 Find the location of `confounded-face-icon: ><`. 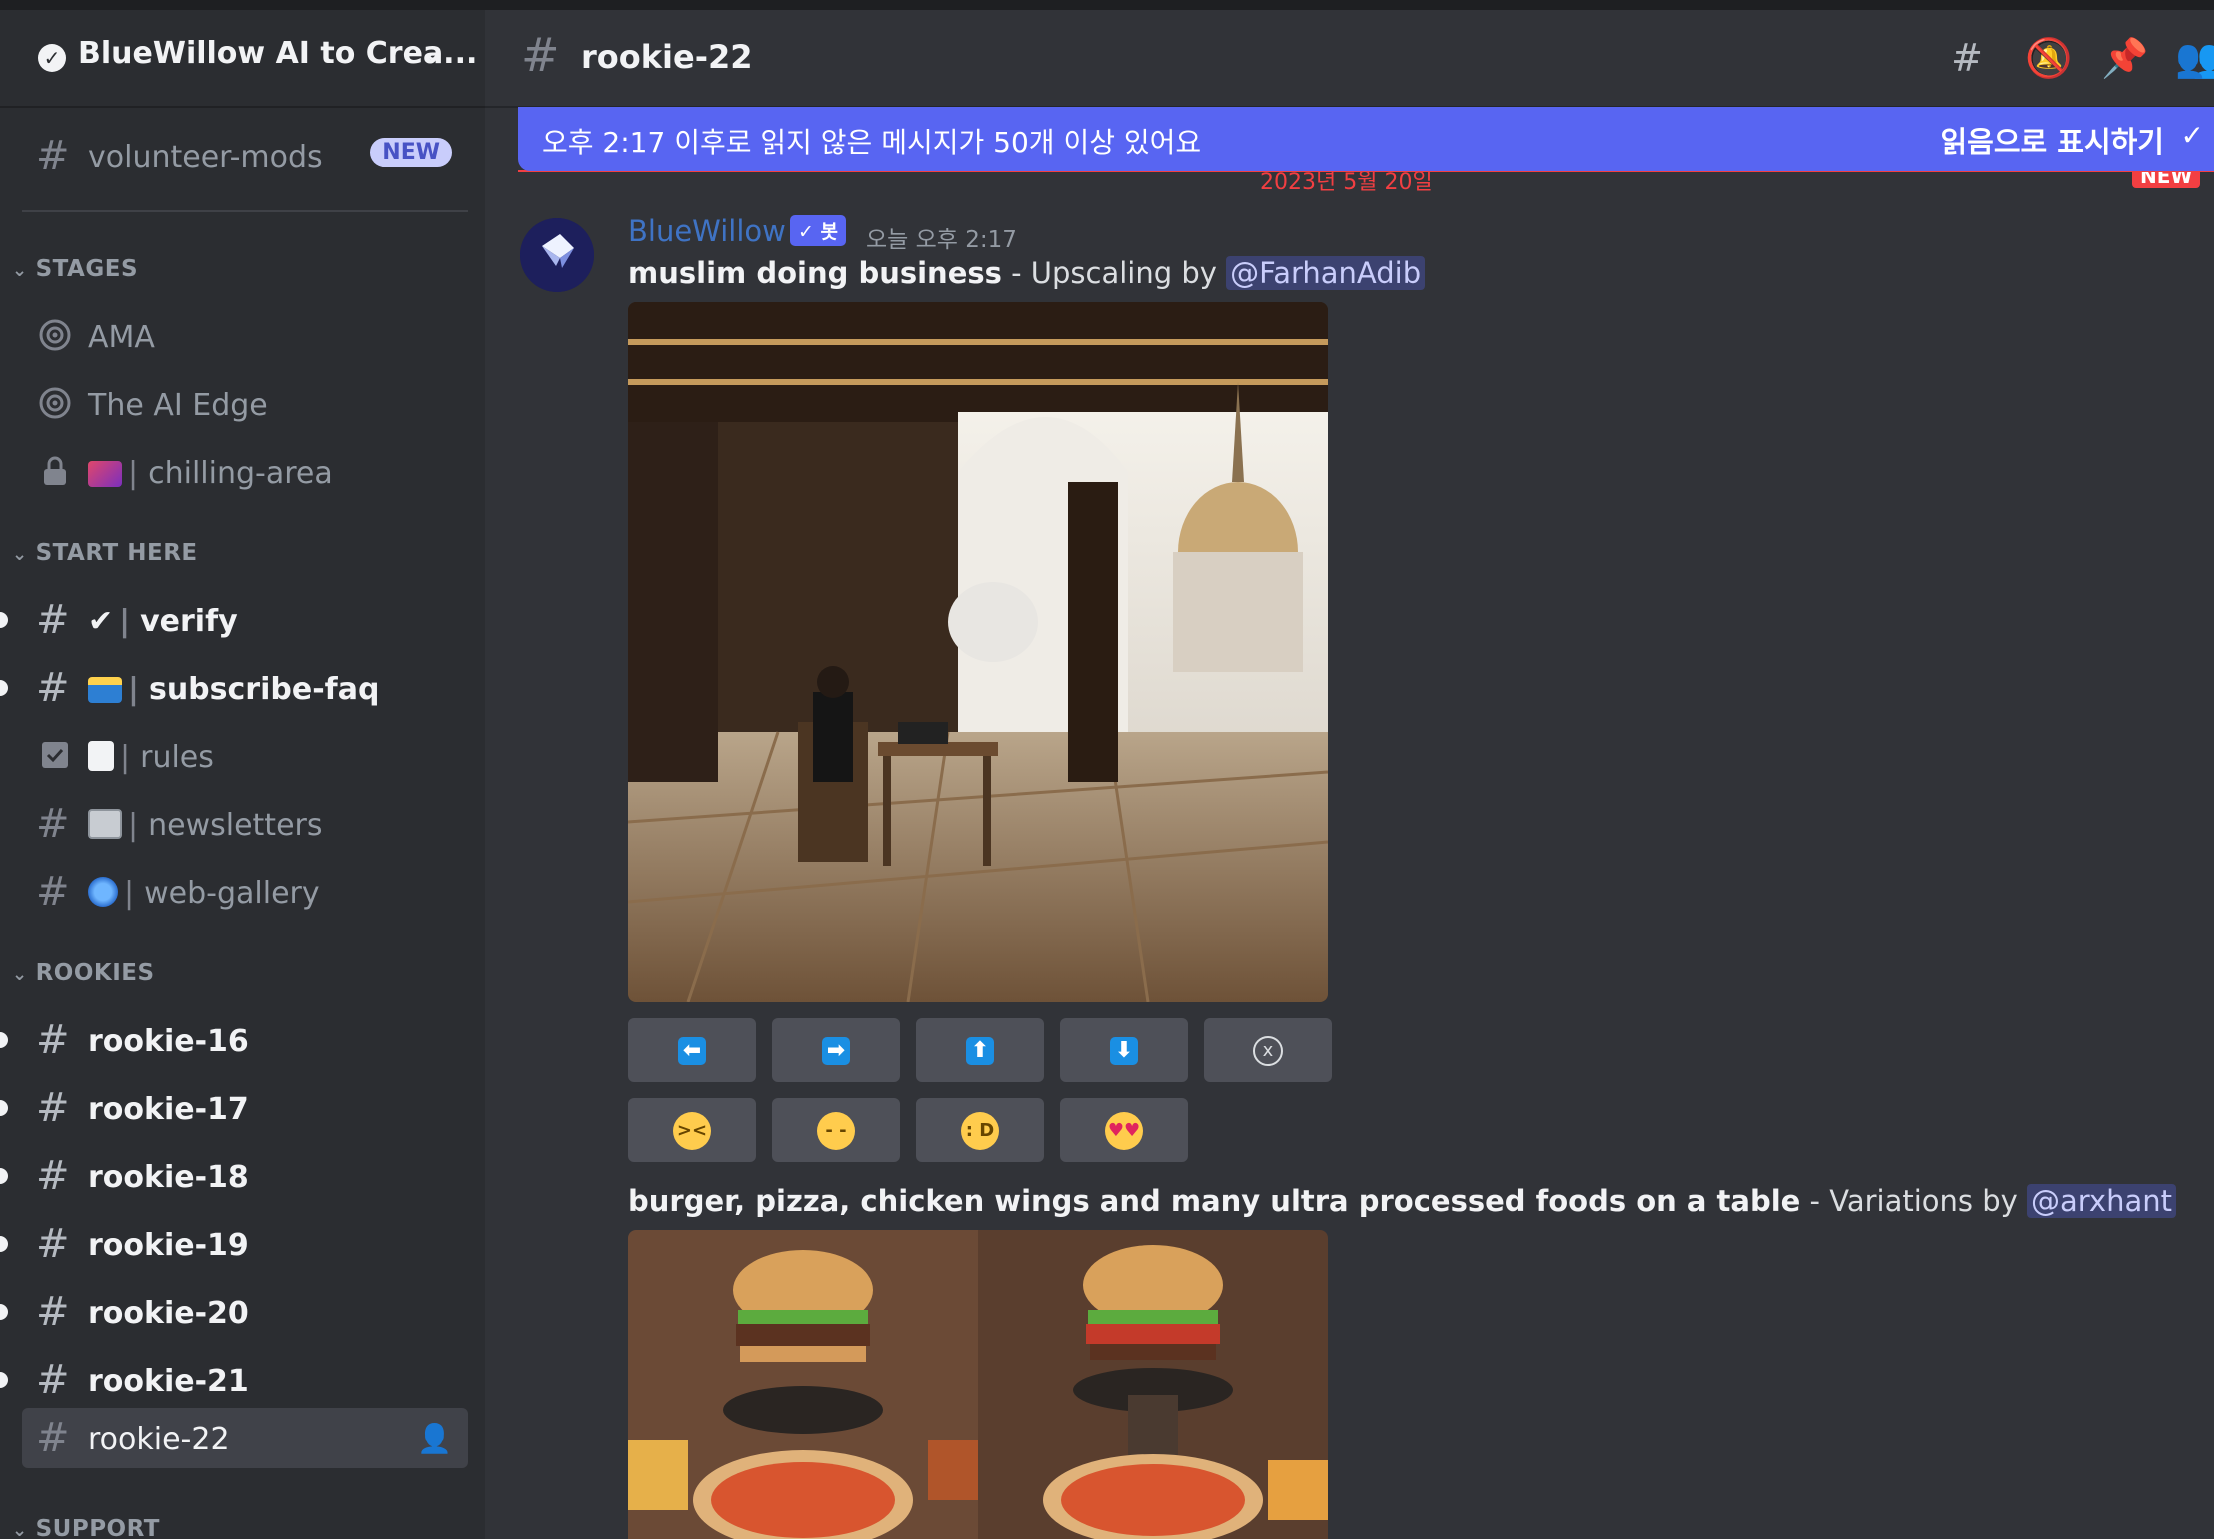

confounded-face-icon: >< is located at coordinates (692, 1130).